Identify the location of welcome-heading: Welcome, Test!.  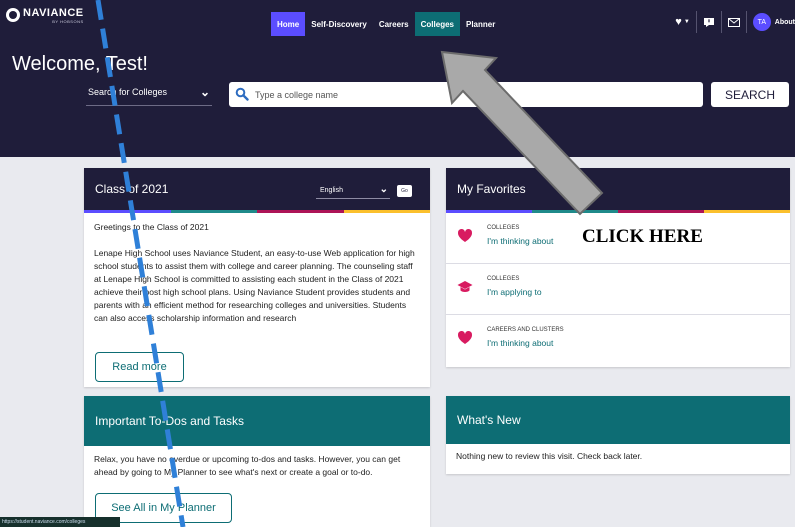
(80, 64).